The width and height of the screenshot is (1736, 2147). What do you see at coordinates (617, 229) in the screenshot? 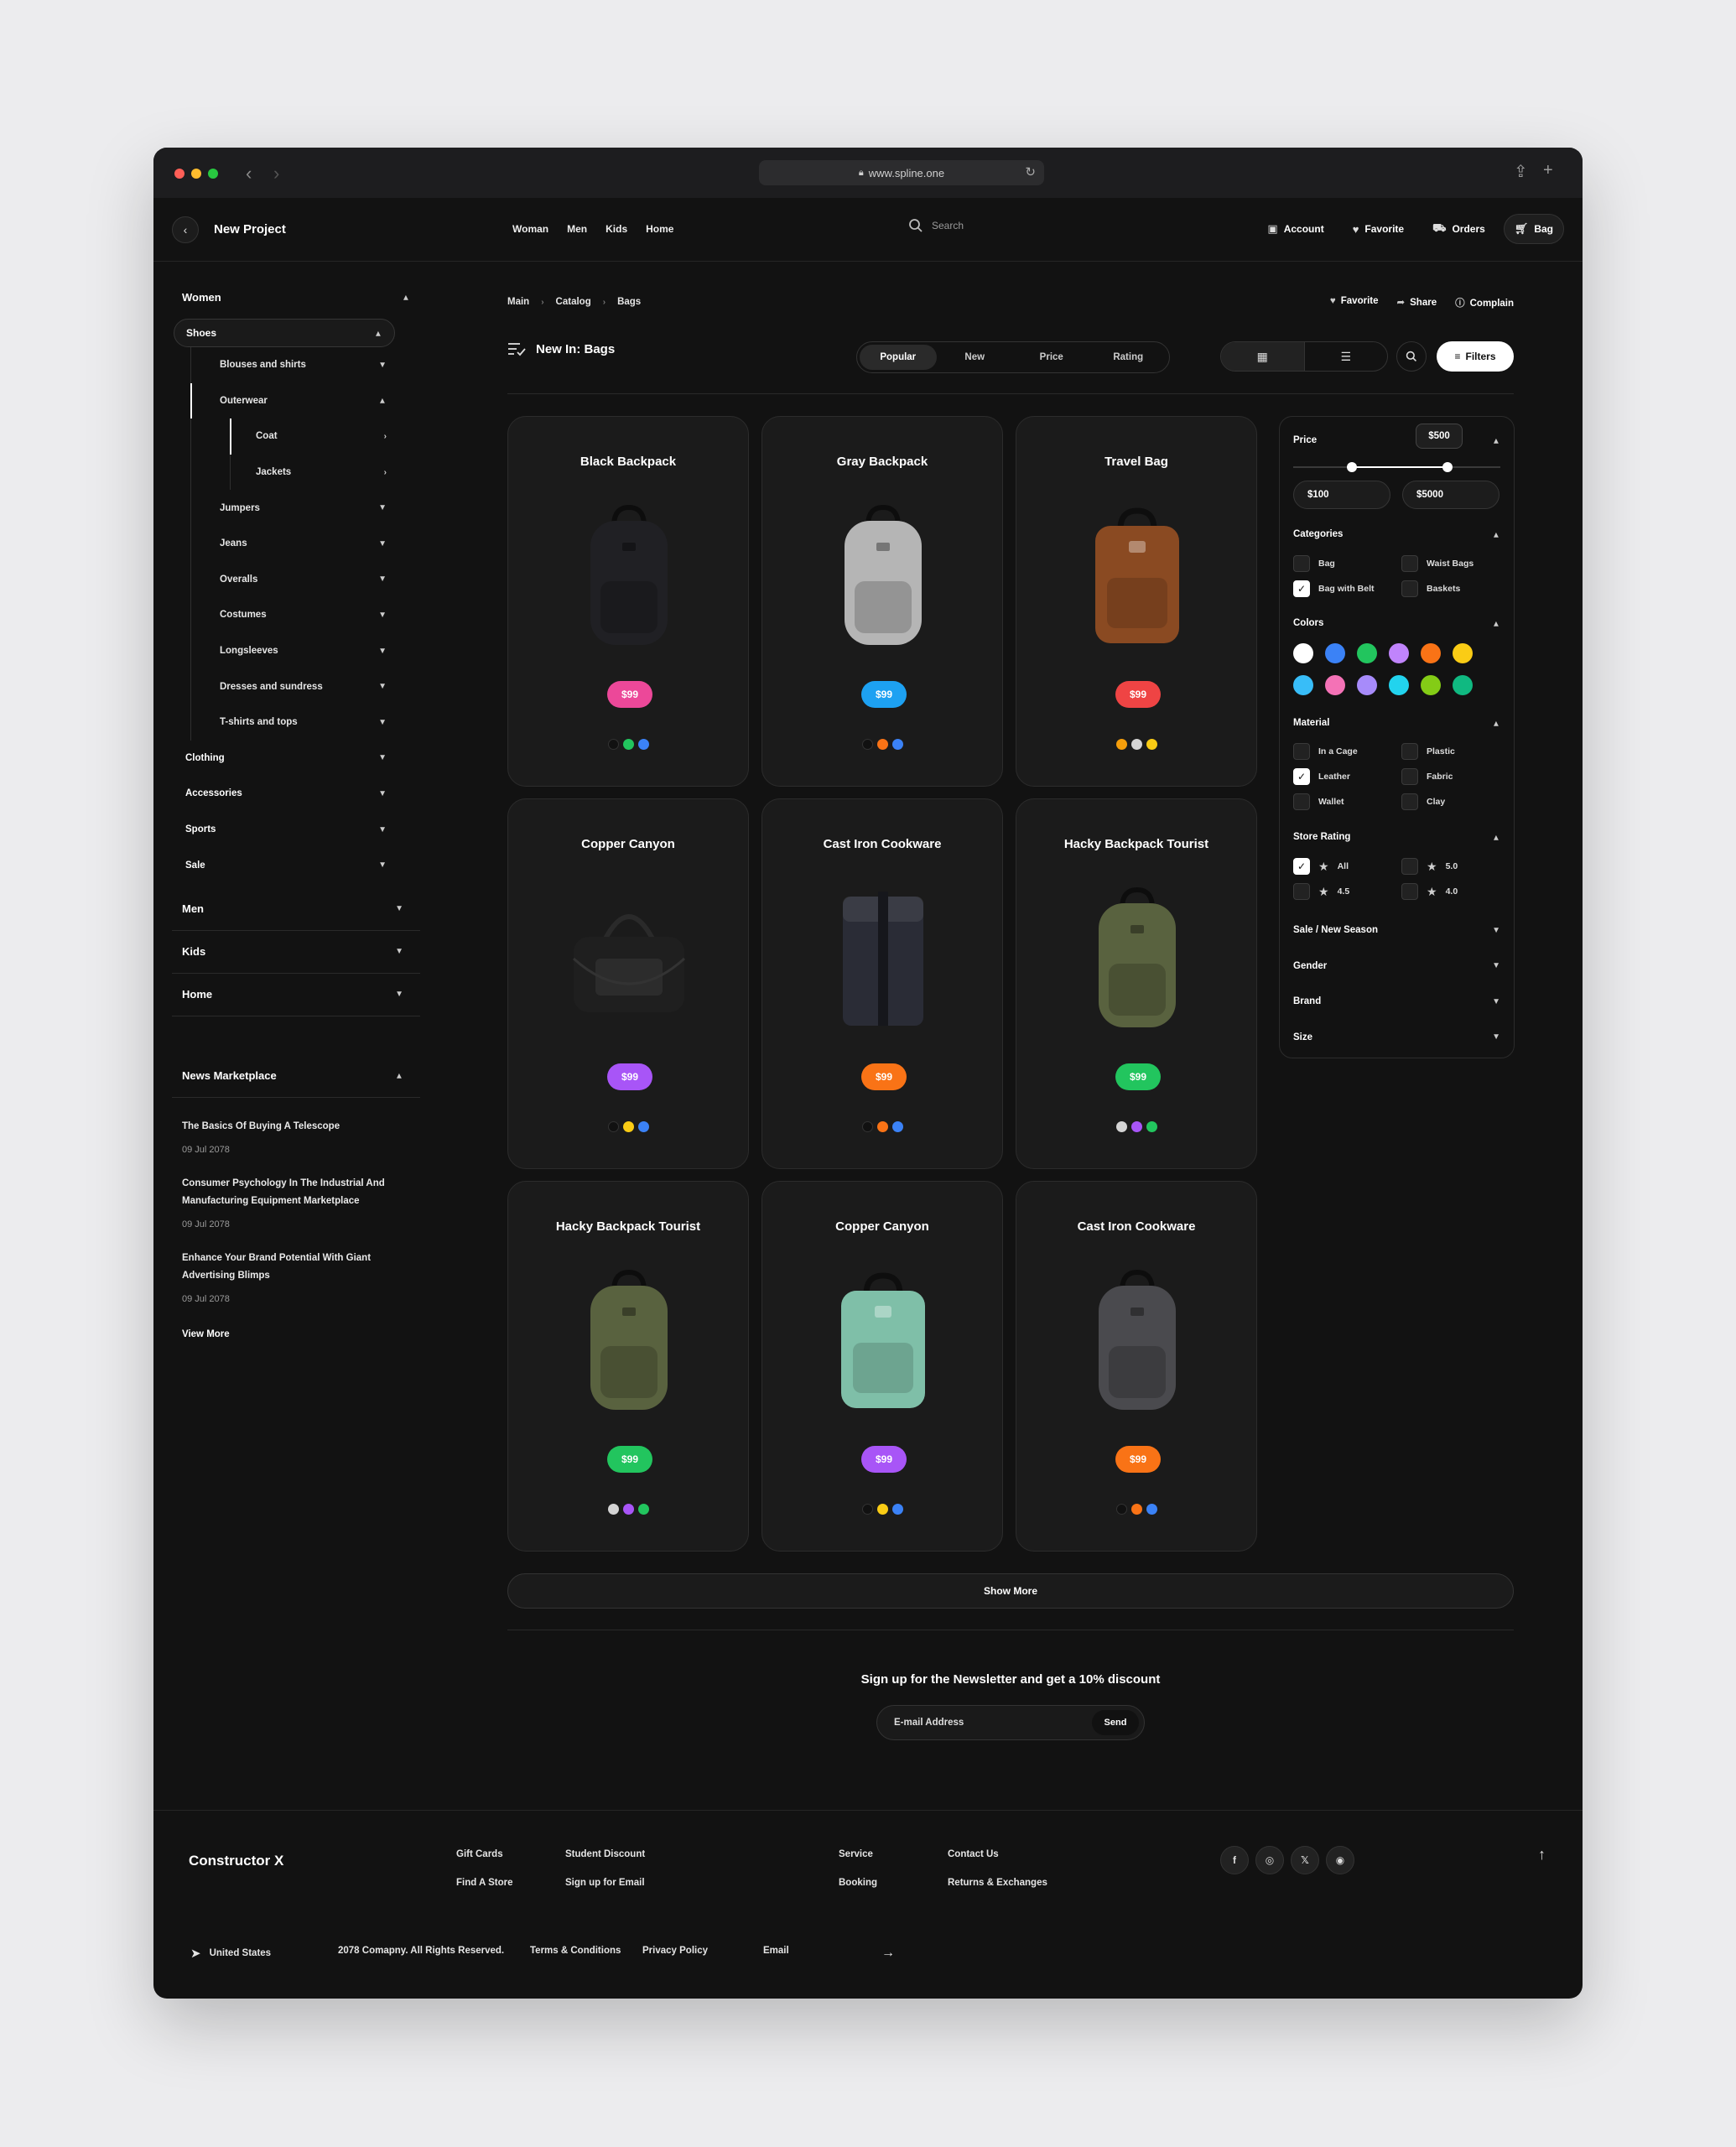
I see `nav-kids: Kids` at bounding box center [617, 229].